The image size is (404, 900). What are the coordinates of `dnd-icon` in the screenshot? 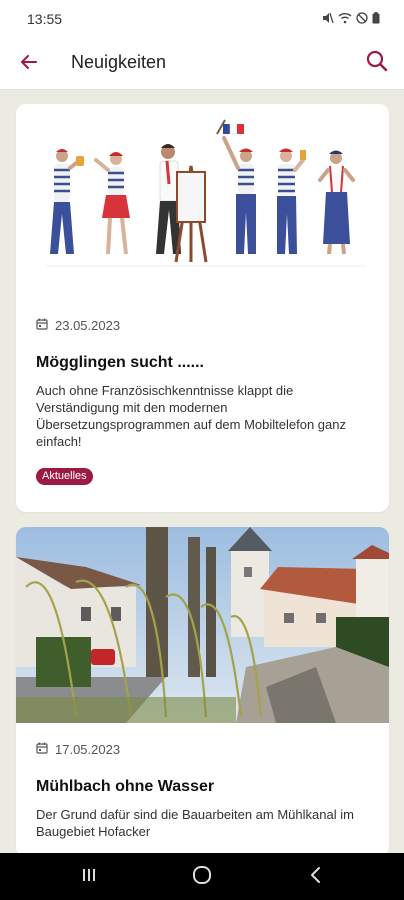 It's located at (362, 20).